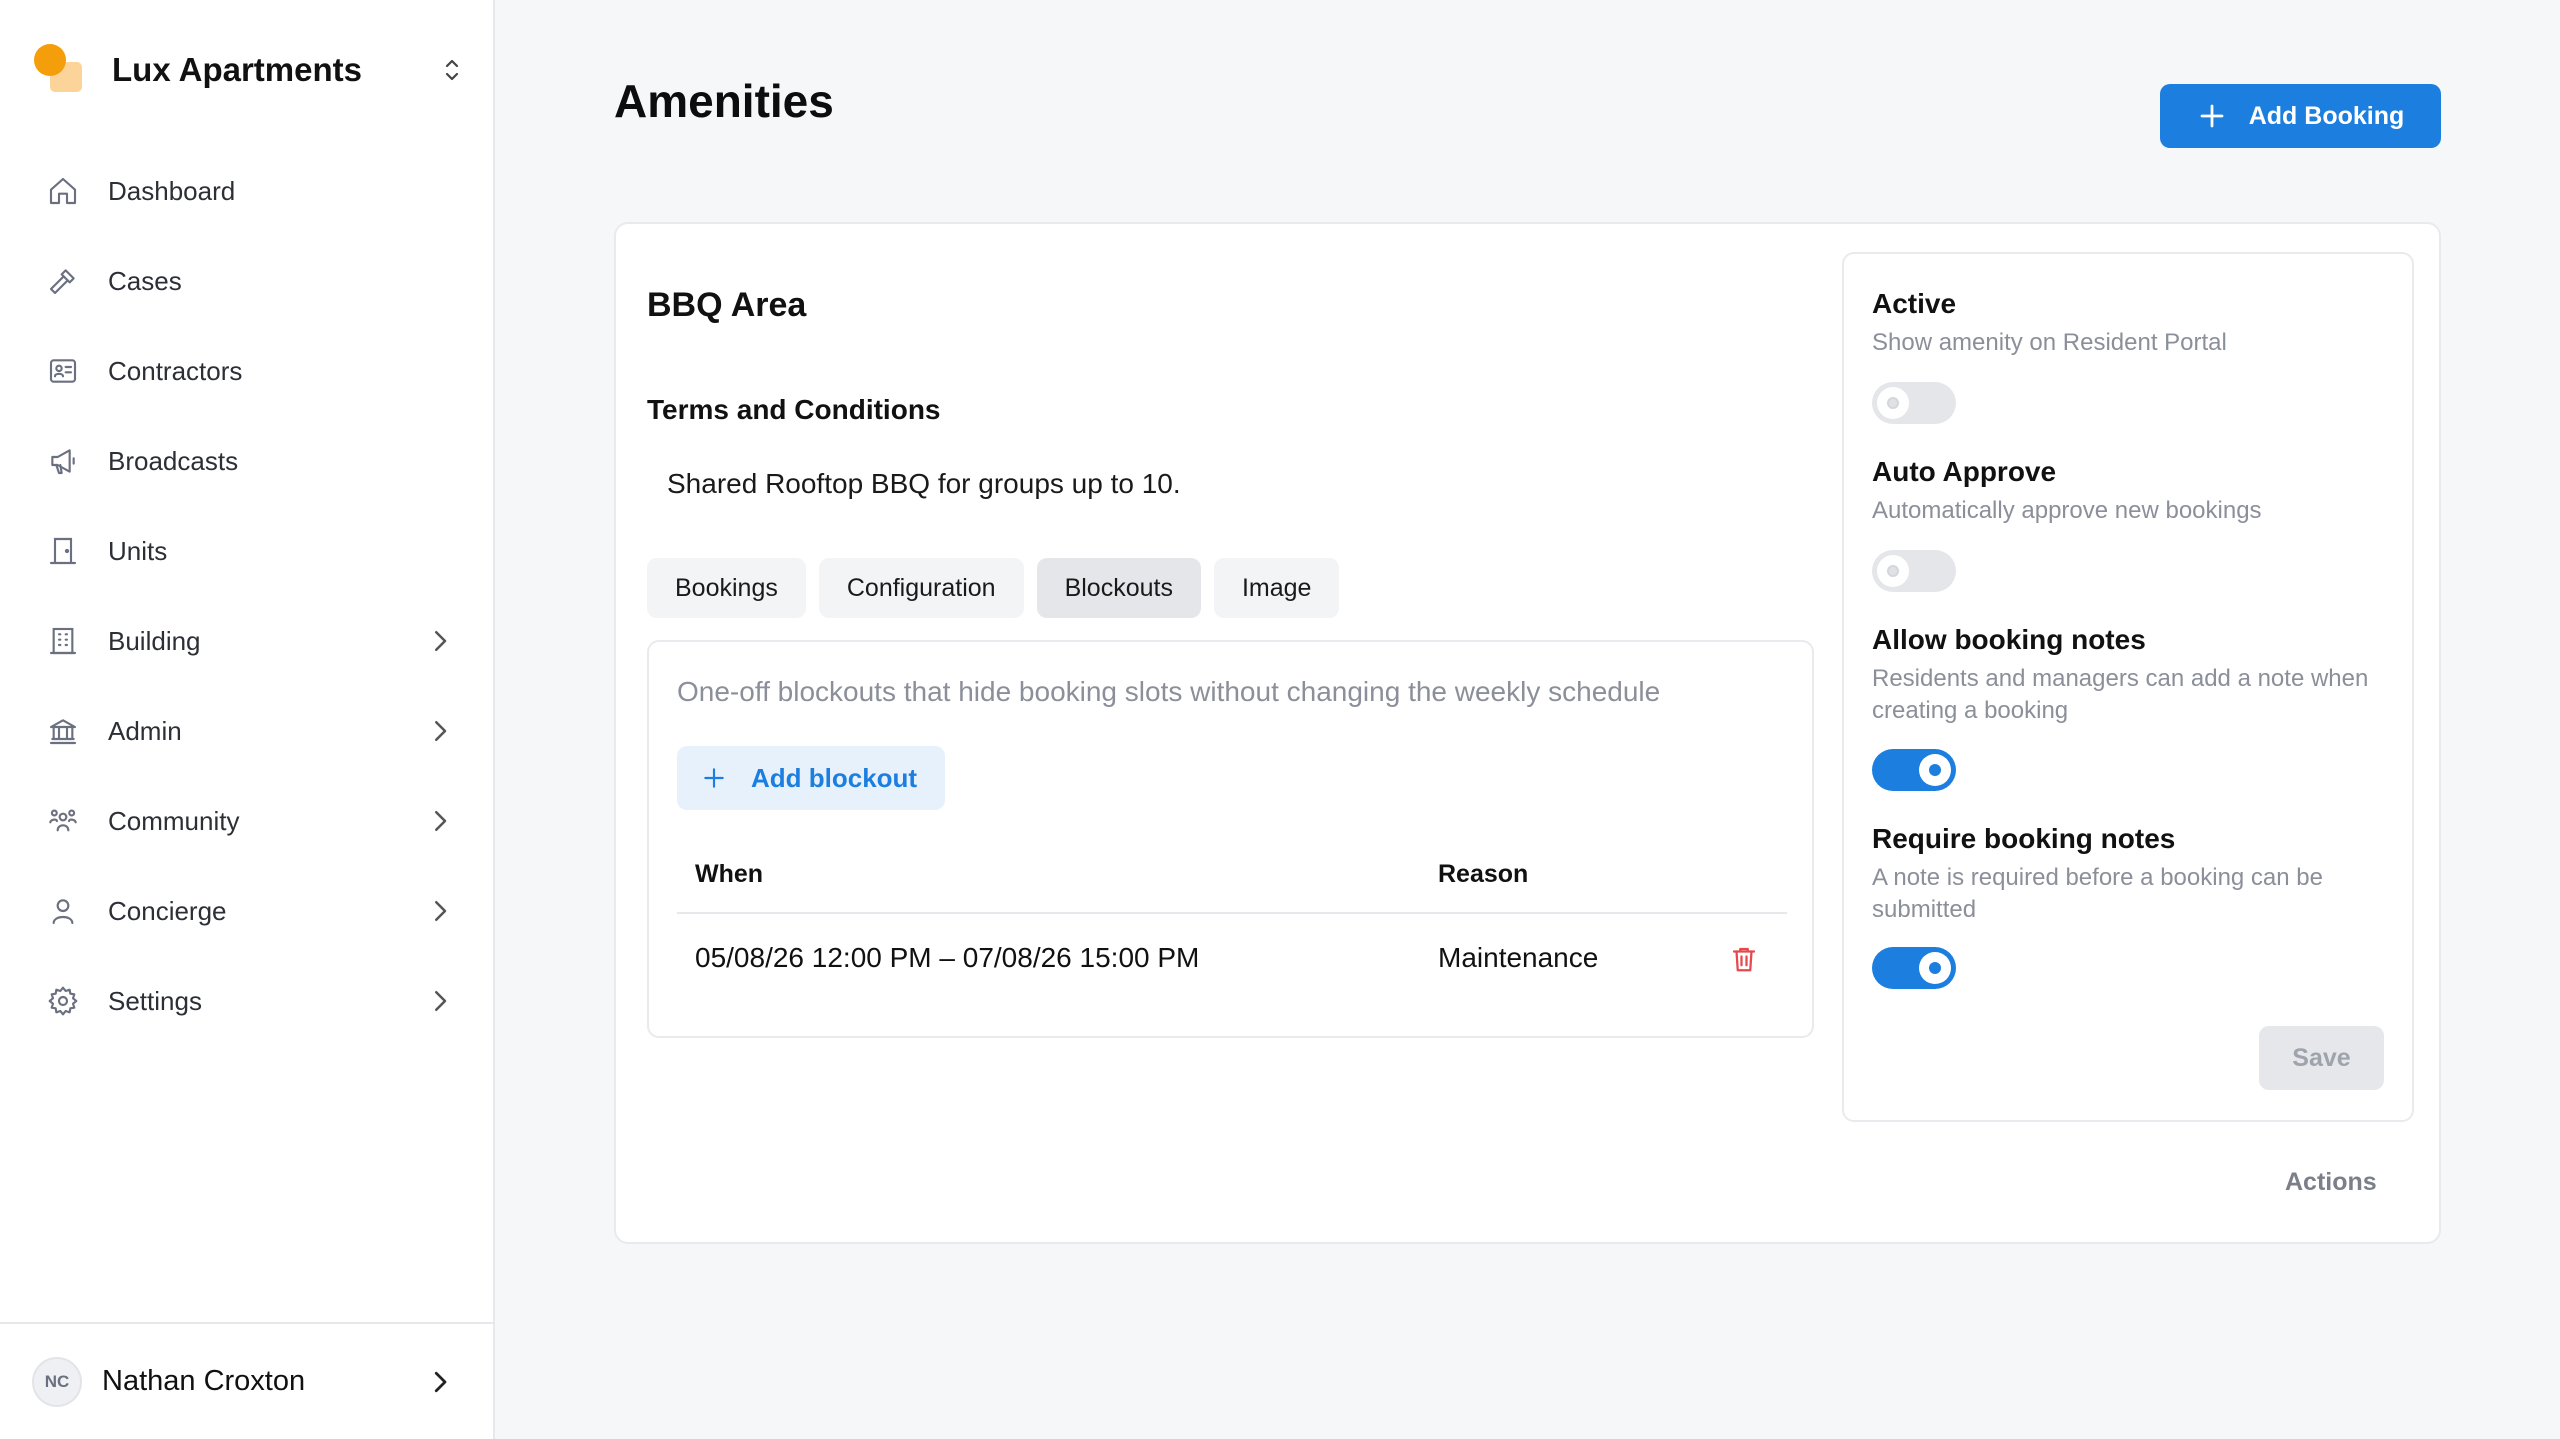 This screenshot has width=2560, height=1439. I want to click on bank-icon, so click(63, 731).